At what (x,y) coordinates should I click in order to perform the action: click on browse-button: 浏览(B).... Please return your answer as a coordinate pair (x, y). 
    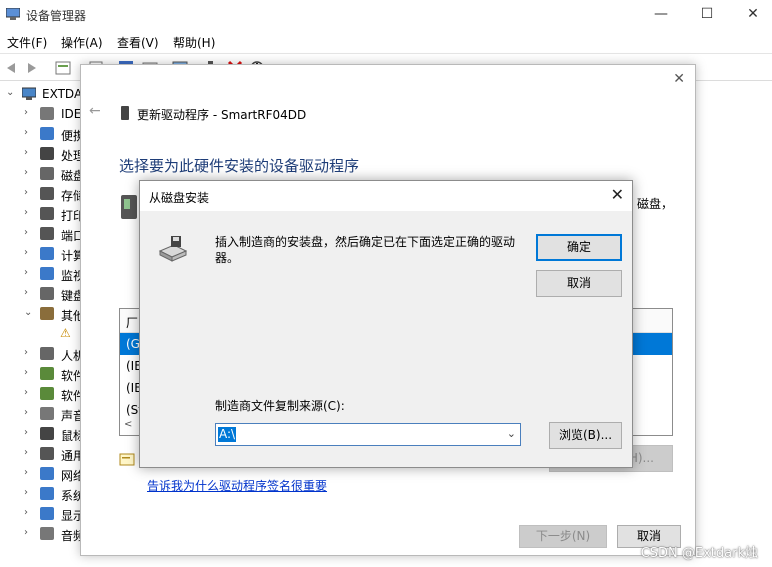
    Looking at the image, I should click on (585, 435).